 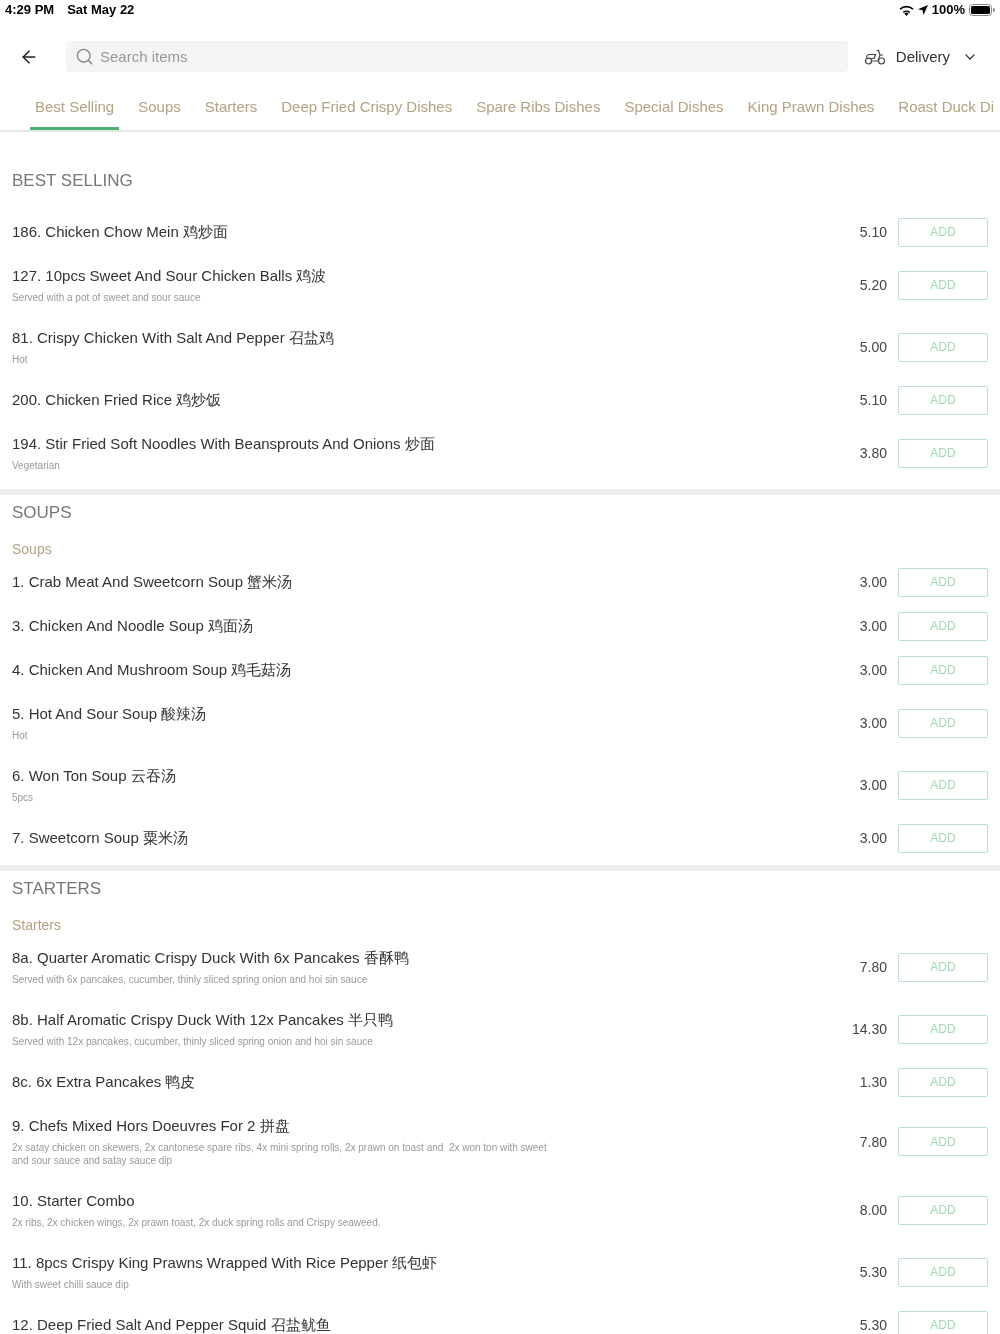 I want to click on category-tab: Best Selling, so click(x=75, y=113).